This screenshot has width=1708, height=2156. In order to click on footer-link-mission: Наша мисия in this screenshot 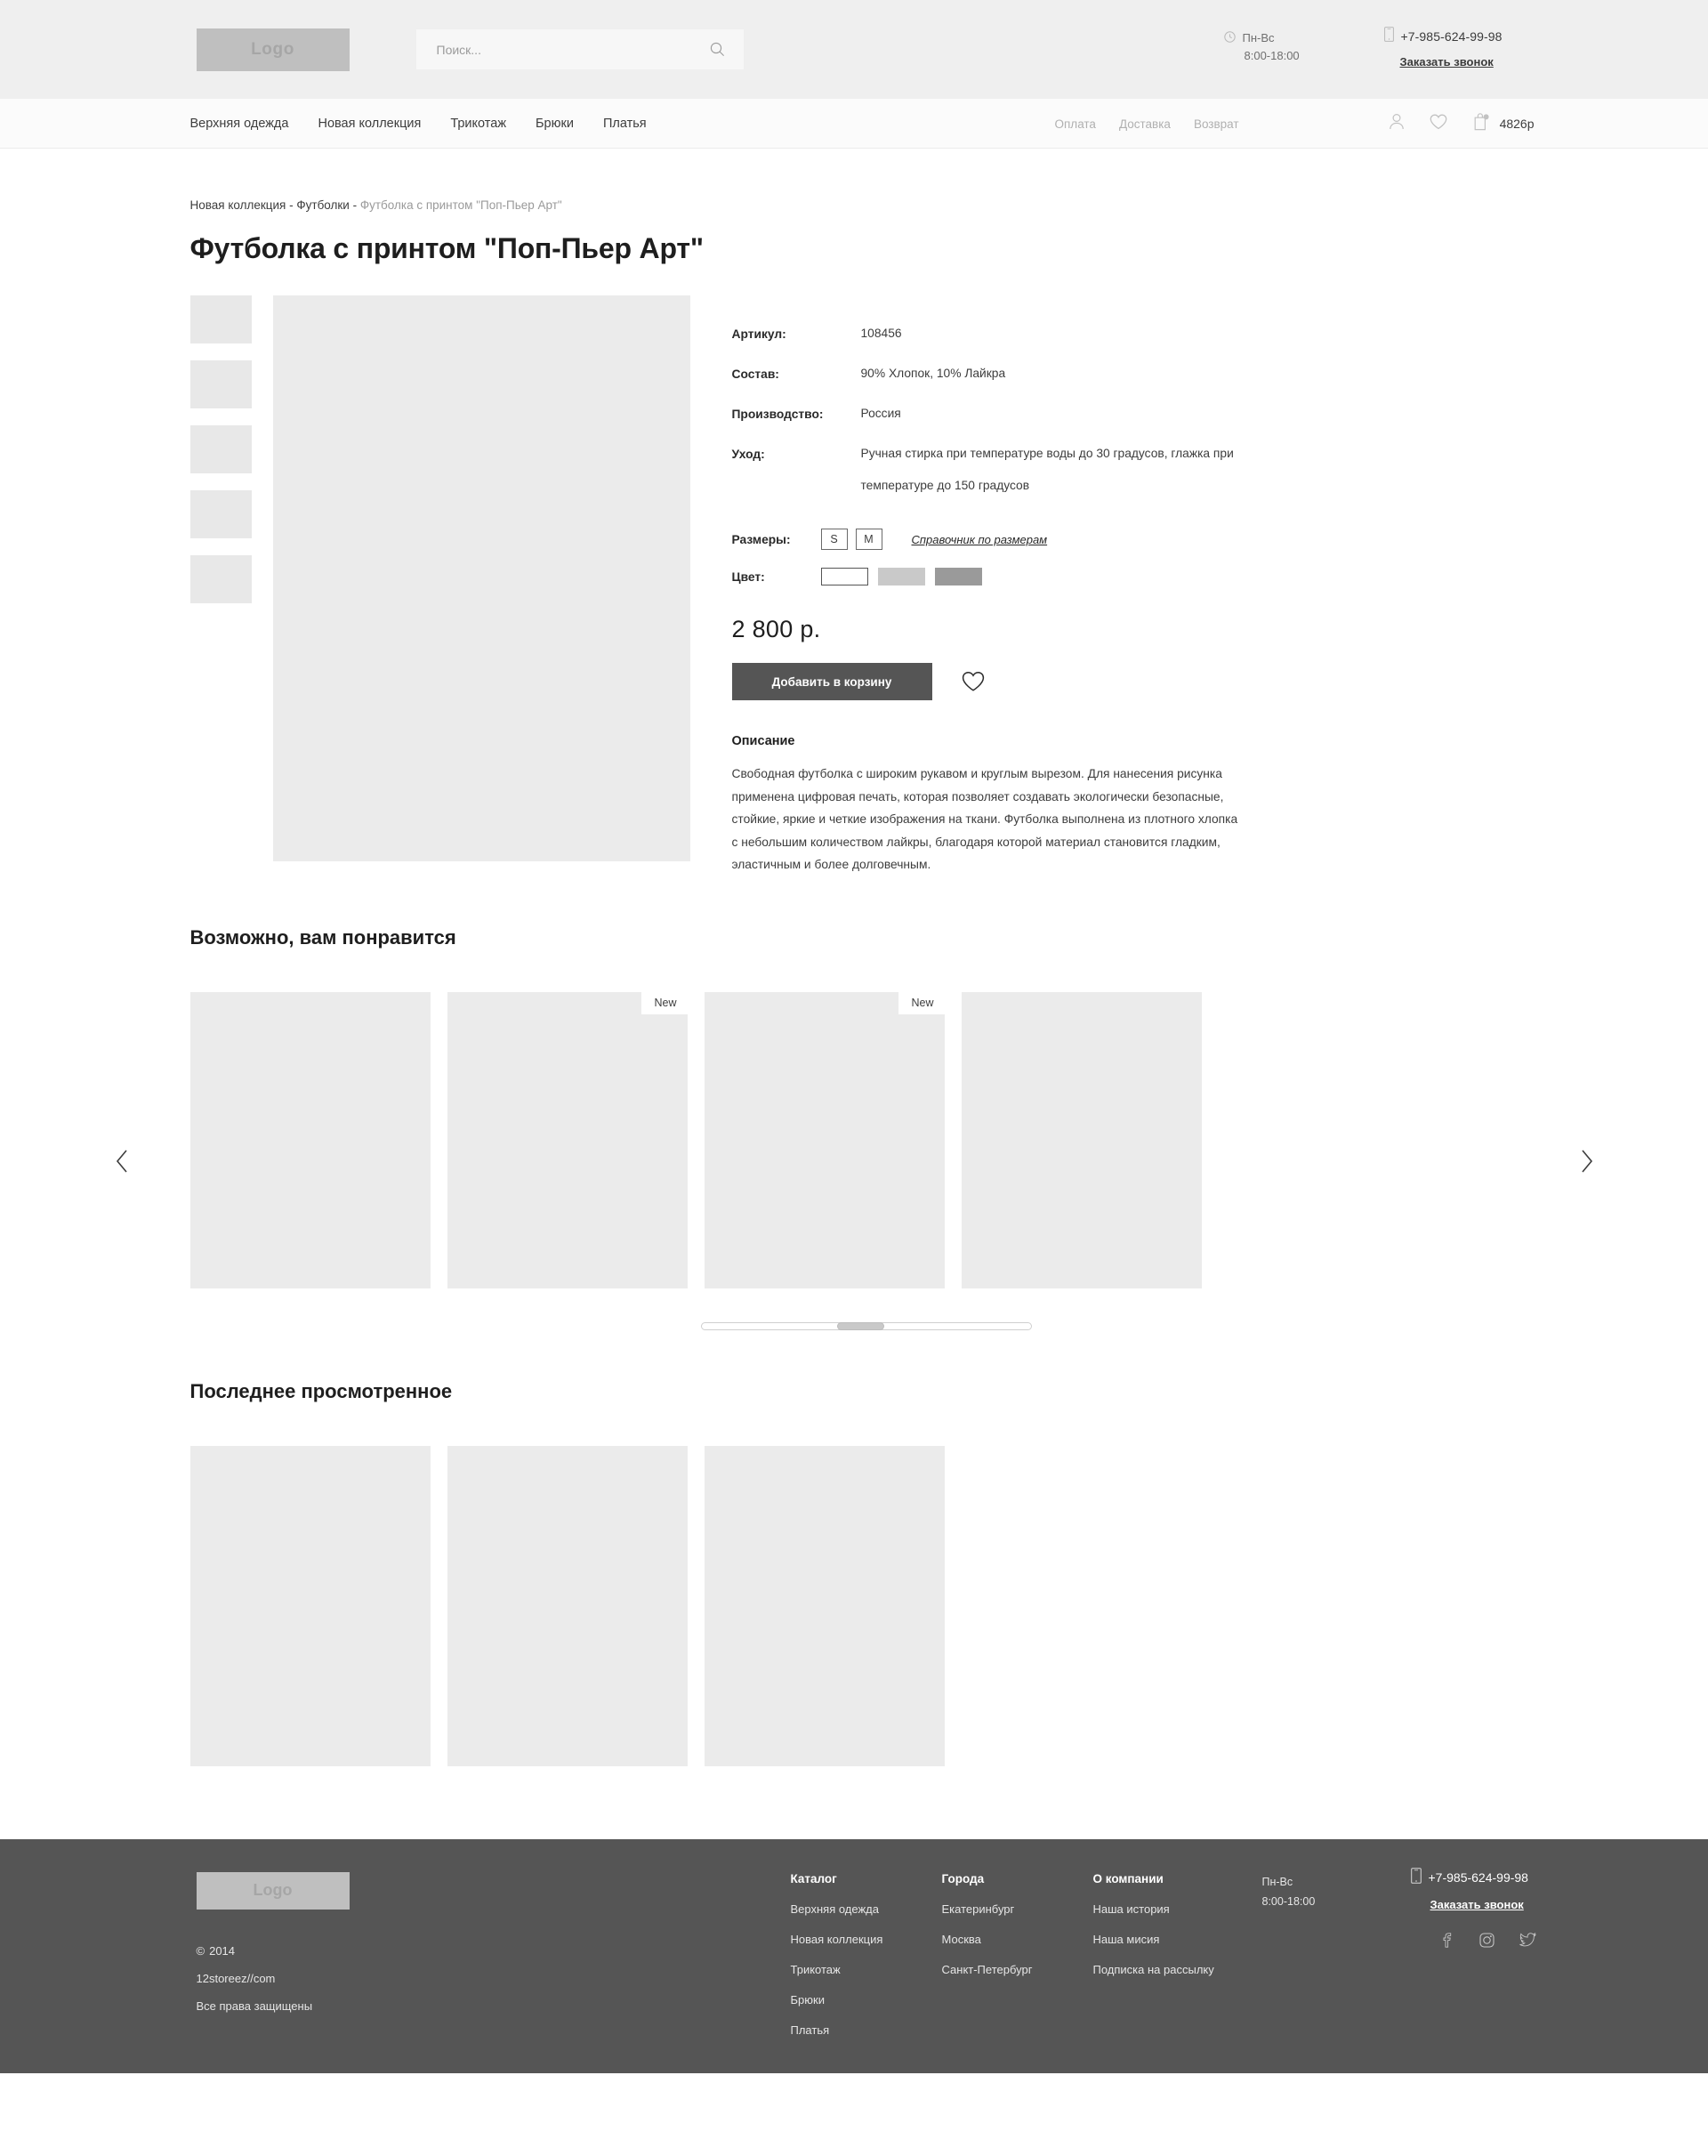, I will do `click(1153, 1940)`.